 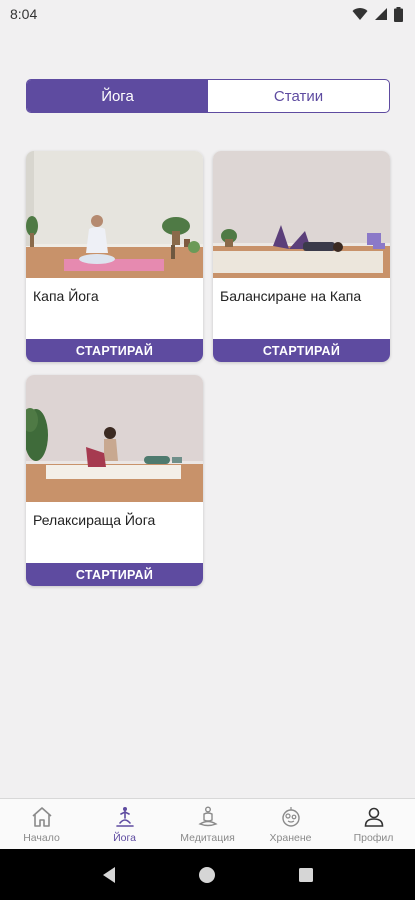 I want to click on yoga-card: Релаксираща Йога СТАРТИРАЙ, so click(x=114, y=480).